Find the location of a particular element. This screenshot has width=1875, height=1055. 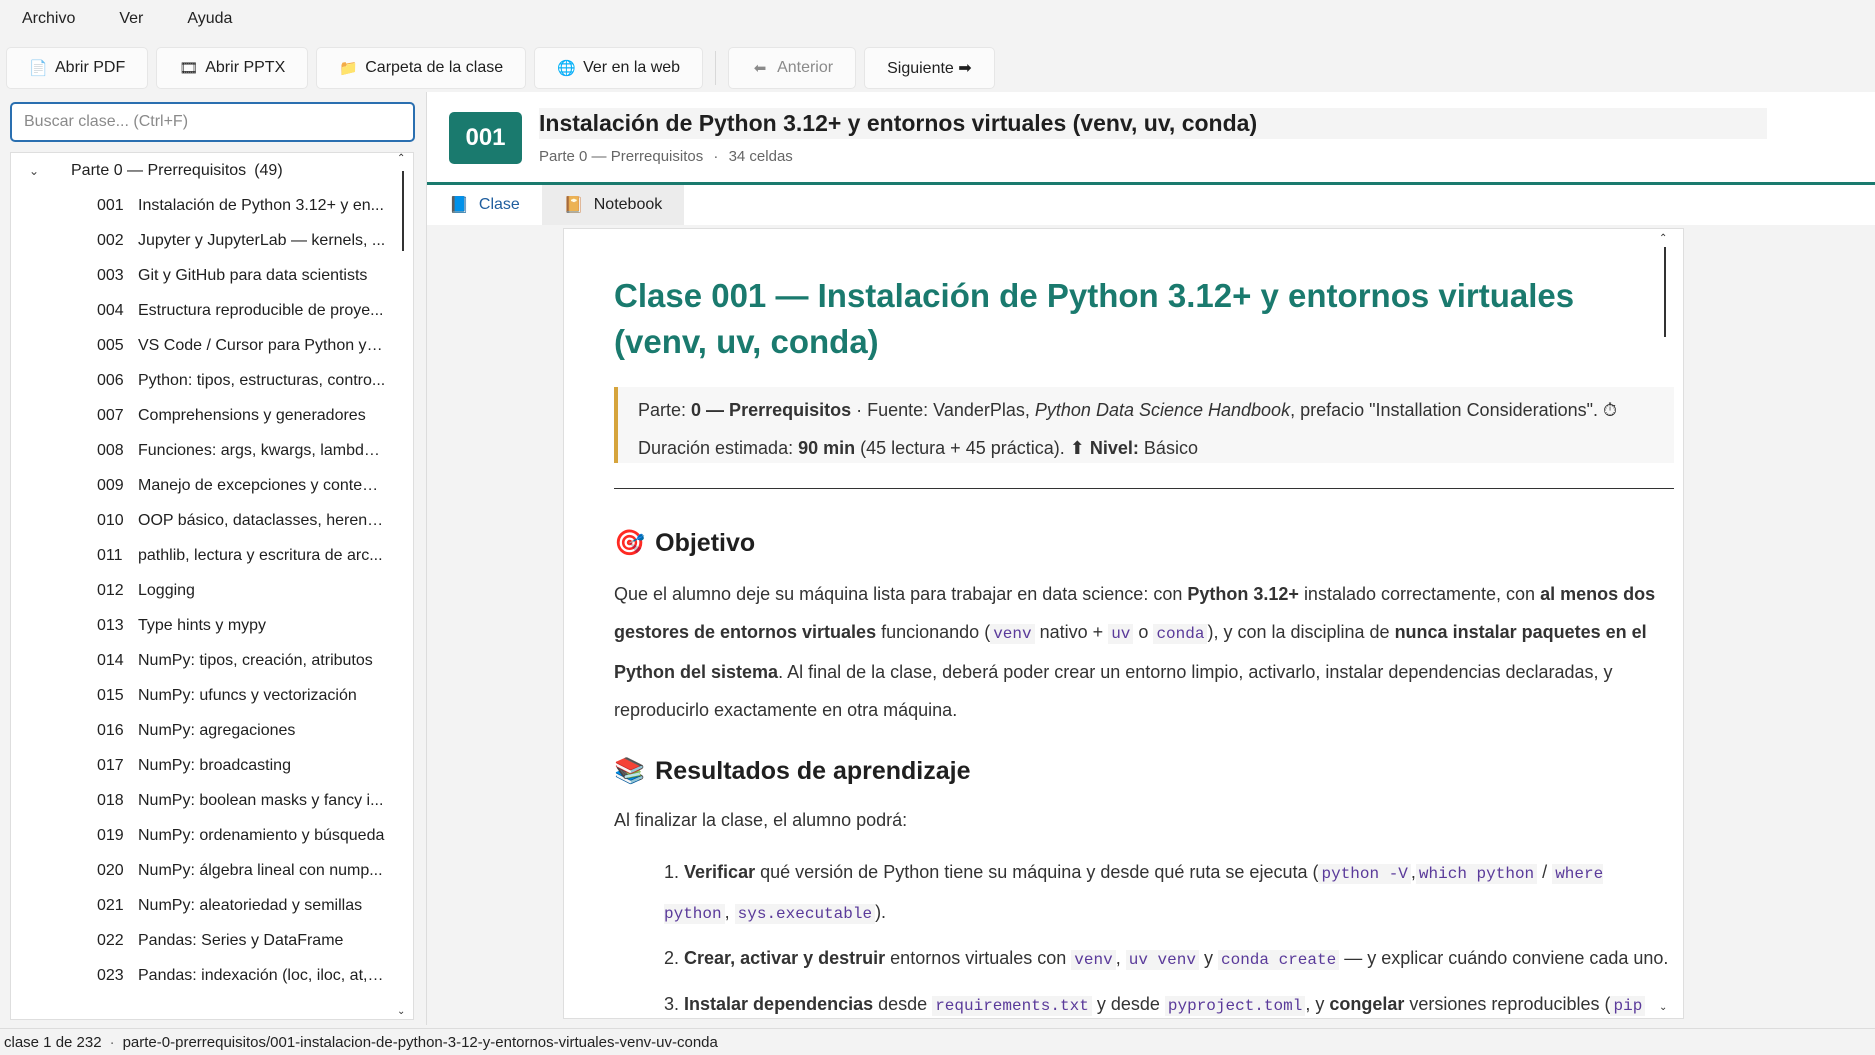

tab-notebook: 📔 Notebook is located at coordinates (613, 205).